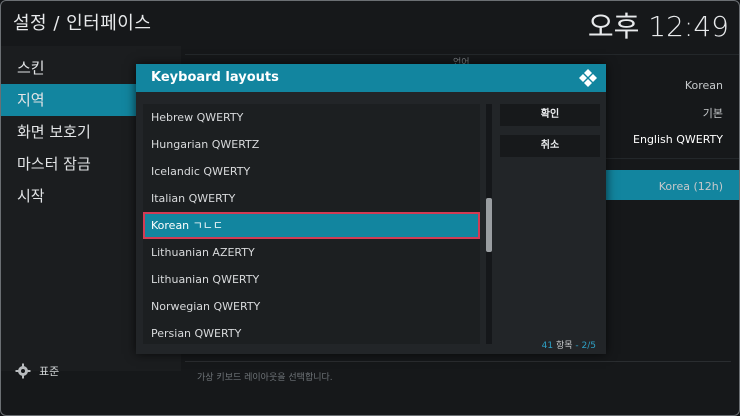 The image size is (740, 416). What do you see at coordinates (550, 115) in the screenshot?
I see `ok-button: 확인` at bounding box center [550, 115].